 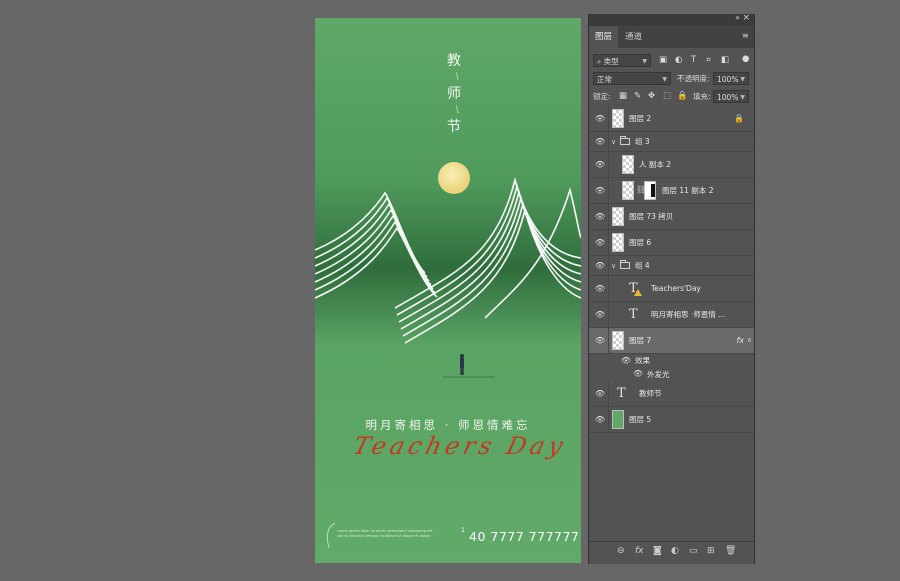 I want to click on effect-name: 外发光, so click(x=658, y=374).